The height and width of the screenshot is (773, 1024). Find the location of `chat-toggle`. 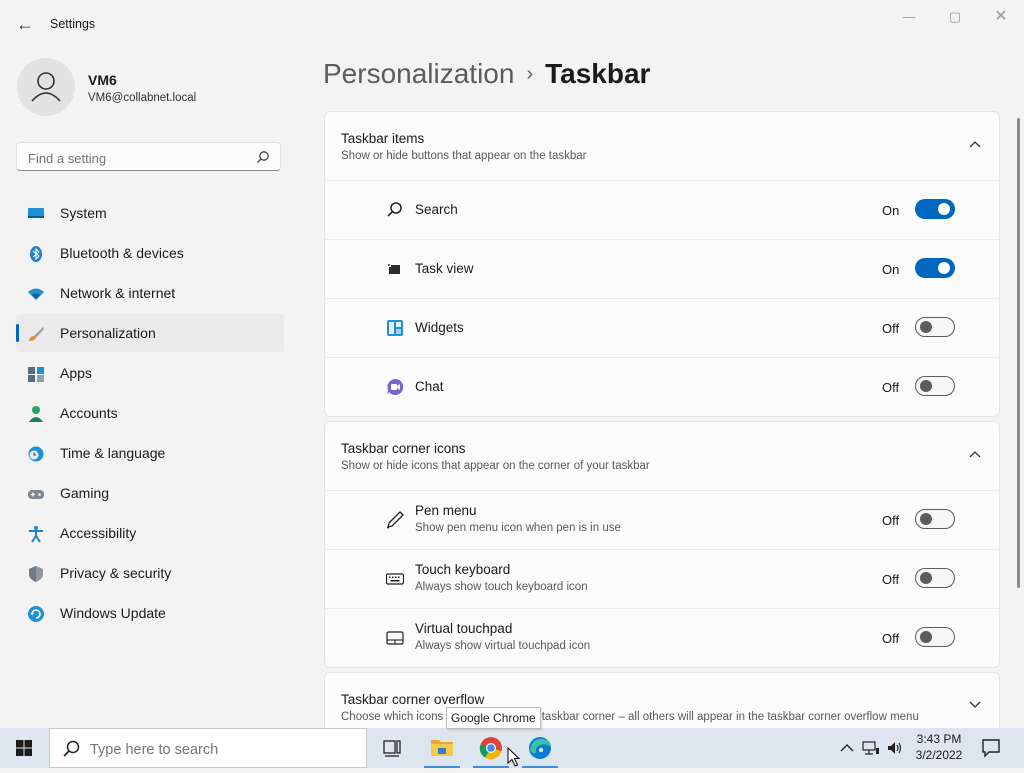

chat-toggle is located at coordinates (935, 386).